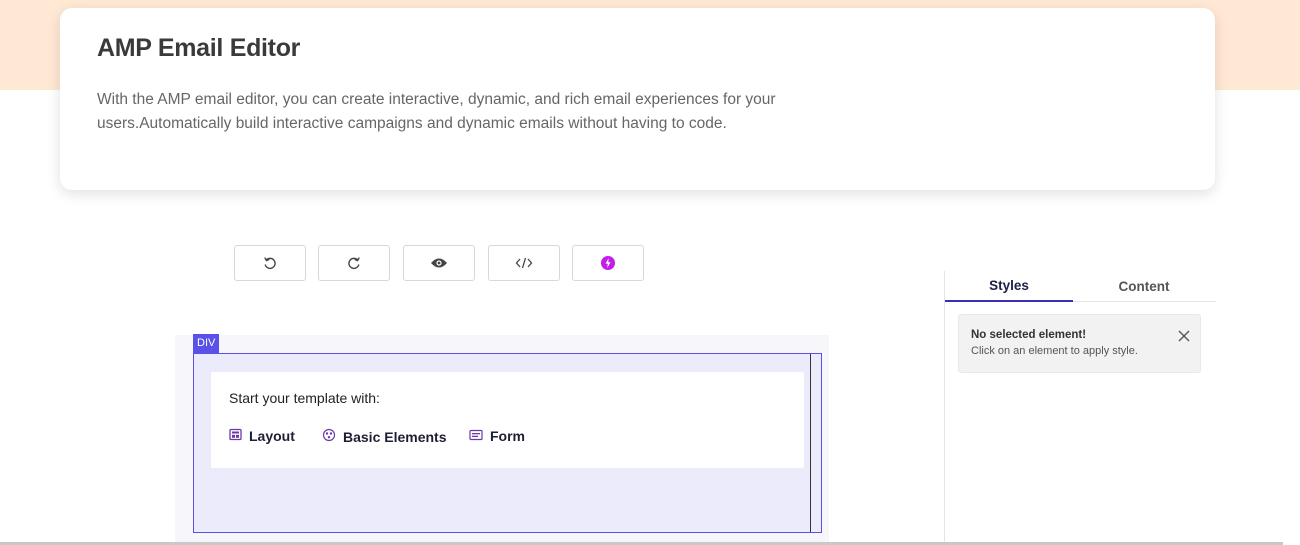 Image resolution: width=1300 pixels, height=545 pixels. Describe the element at coordinates (1184, 336) in the screenshot. I see `close-icon` at that location.